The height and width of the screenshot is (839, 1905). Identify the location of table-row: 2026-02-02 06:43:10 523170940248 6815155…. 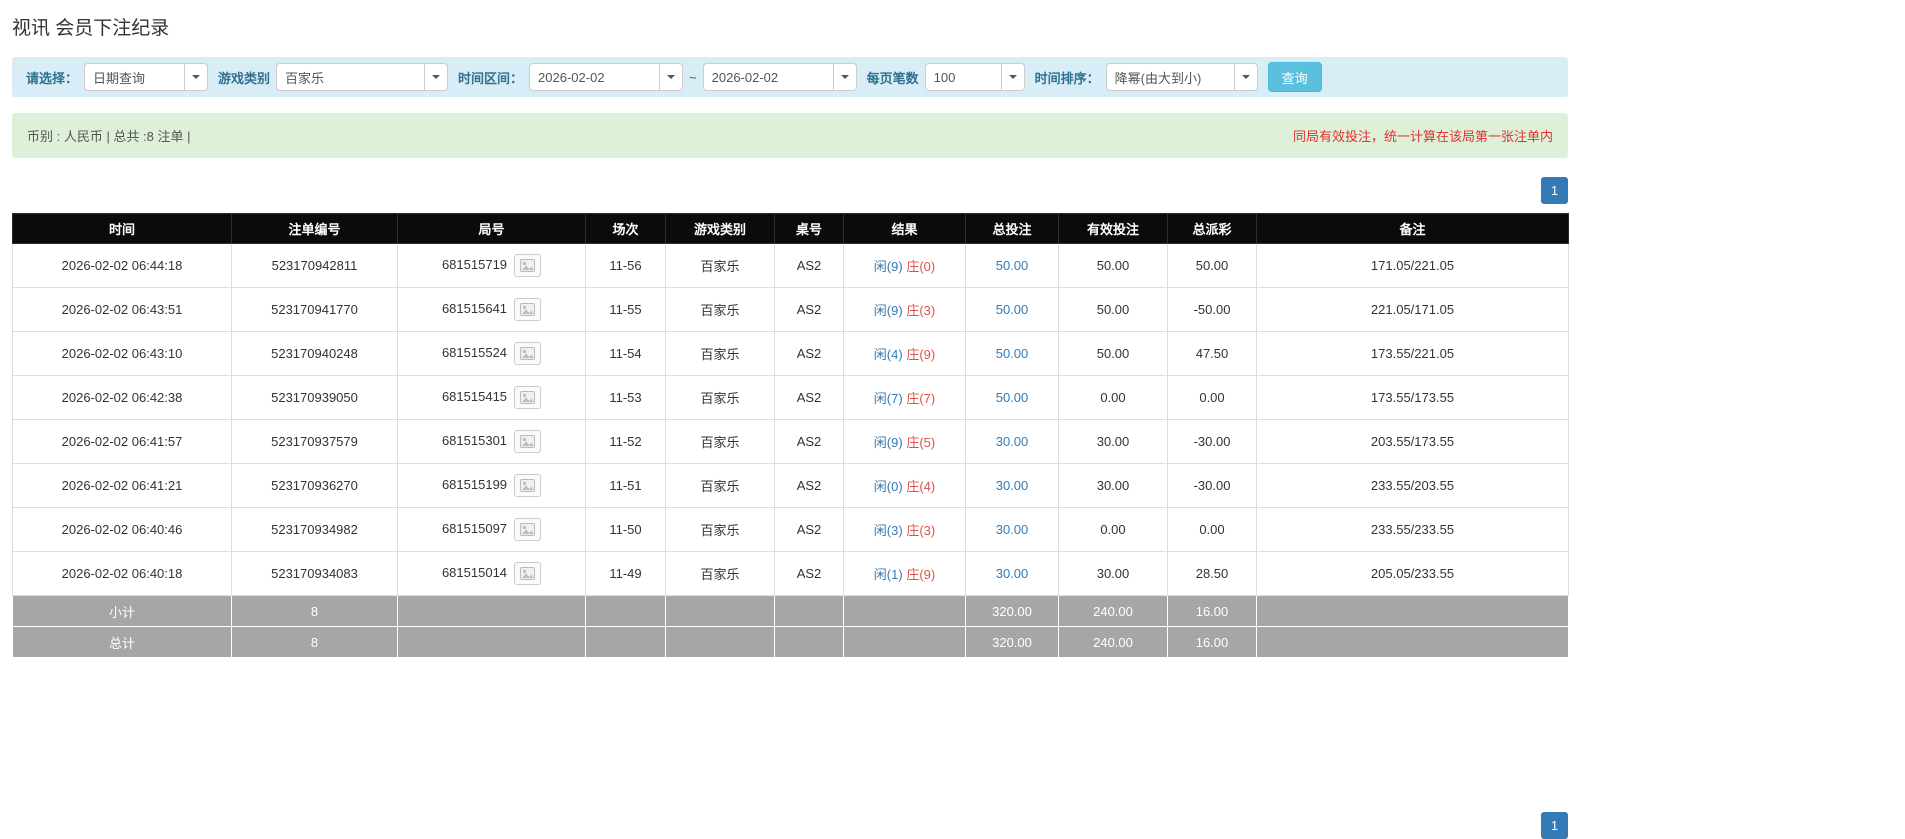
(790, 353).